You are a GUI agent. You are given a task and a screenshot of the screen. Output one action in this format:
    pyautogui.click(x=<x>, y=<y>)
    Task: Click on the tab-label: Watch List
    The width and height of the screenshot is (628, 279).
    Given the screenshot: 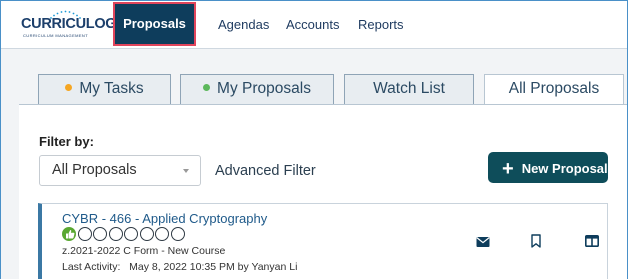 What is the action you would take?
    pyautogui.click(x=409, y=88)
    